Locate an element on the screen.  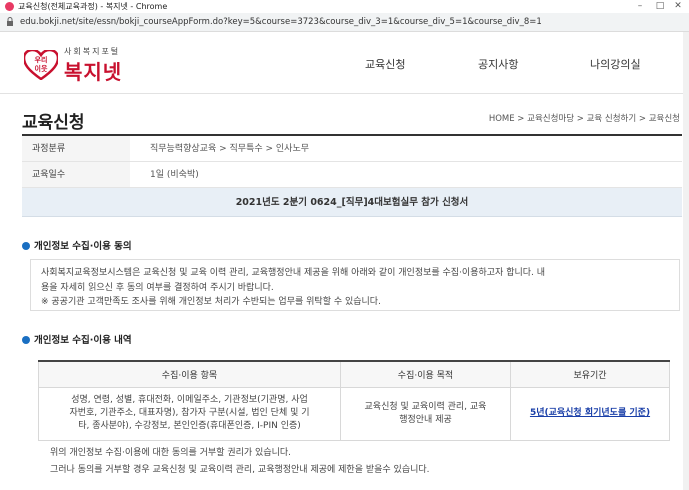
cell-text: 자번호, 기관주소, 대표자명), 참가자 구분(시설, 법인 단체 및 기 is located at coordinates (189, 413).